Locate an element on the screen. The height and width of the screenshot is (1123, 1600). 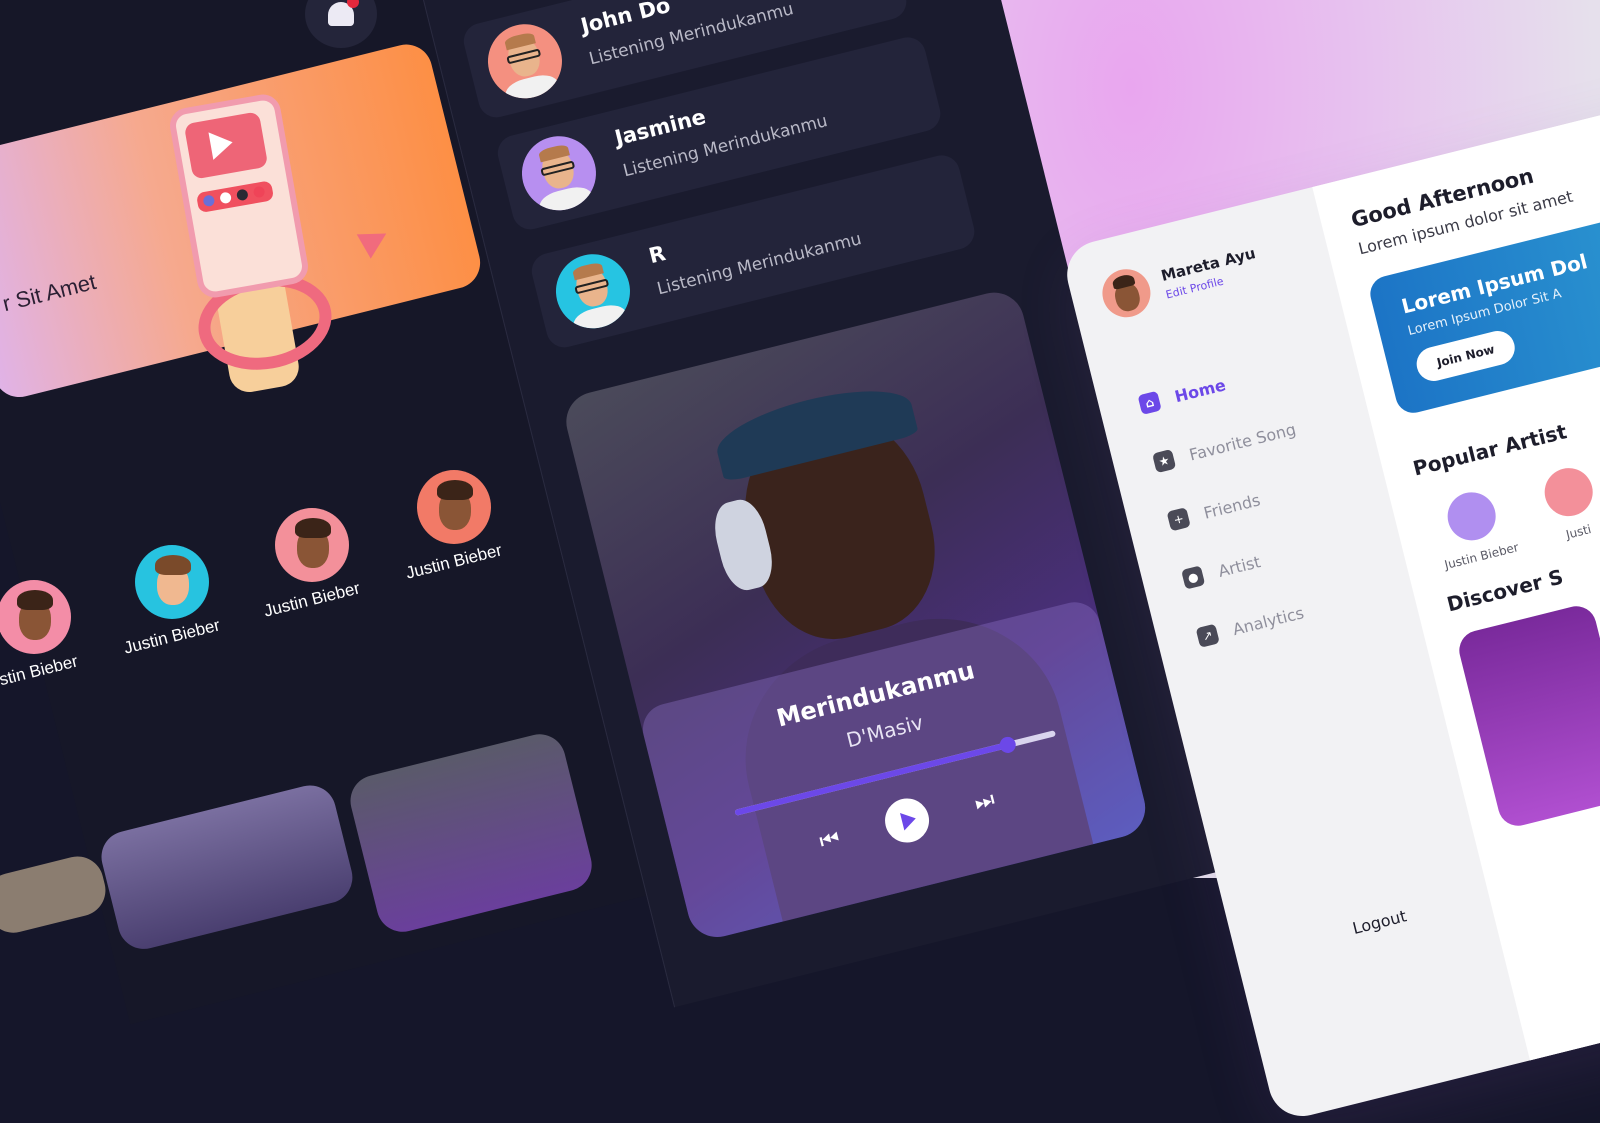
home-icon: ⌂ is located at coordinates (1149, 402).